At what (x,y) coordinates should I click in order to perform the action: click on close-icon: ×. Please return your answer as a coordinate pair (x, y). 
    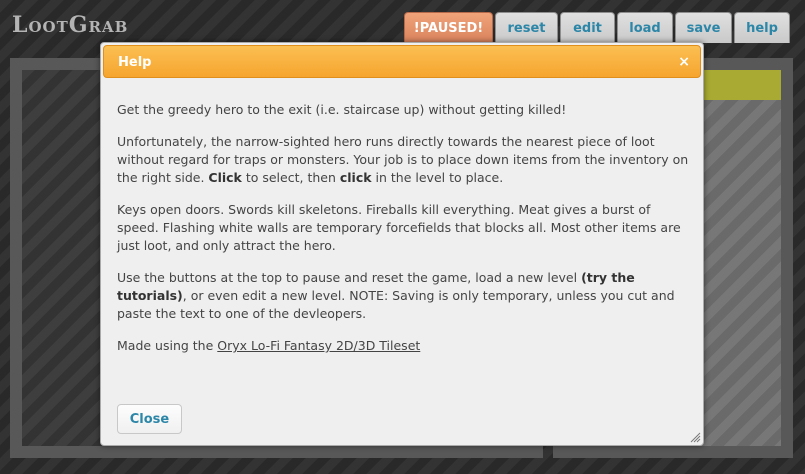
    Looking at the image, I should click on (684, 62).